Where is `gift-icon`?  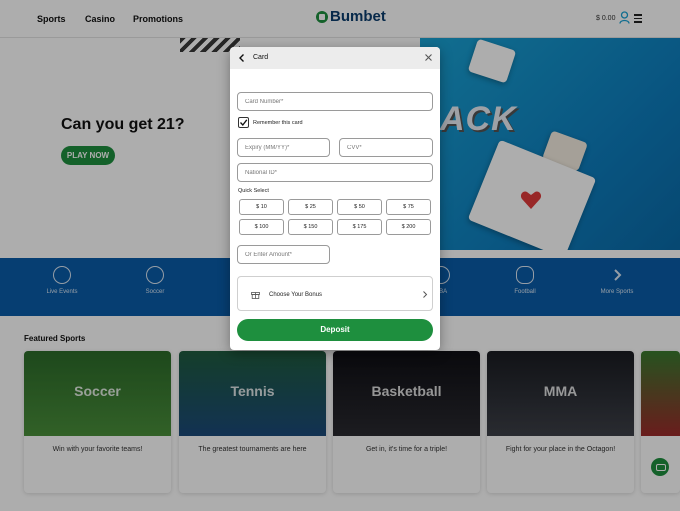
gift-icon is located at coordinates (255, 295).